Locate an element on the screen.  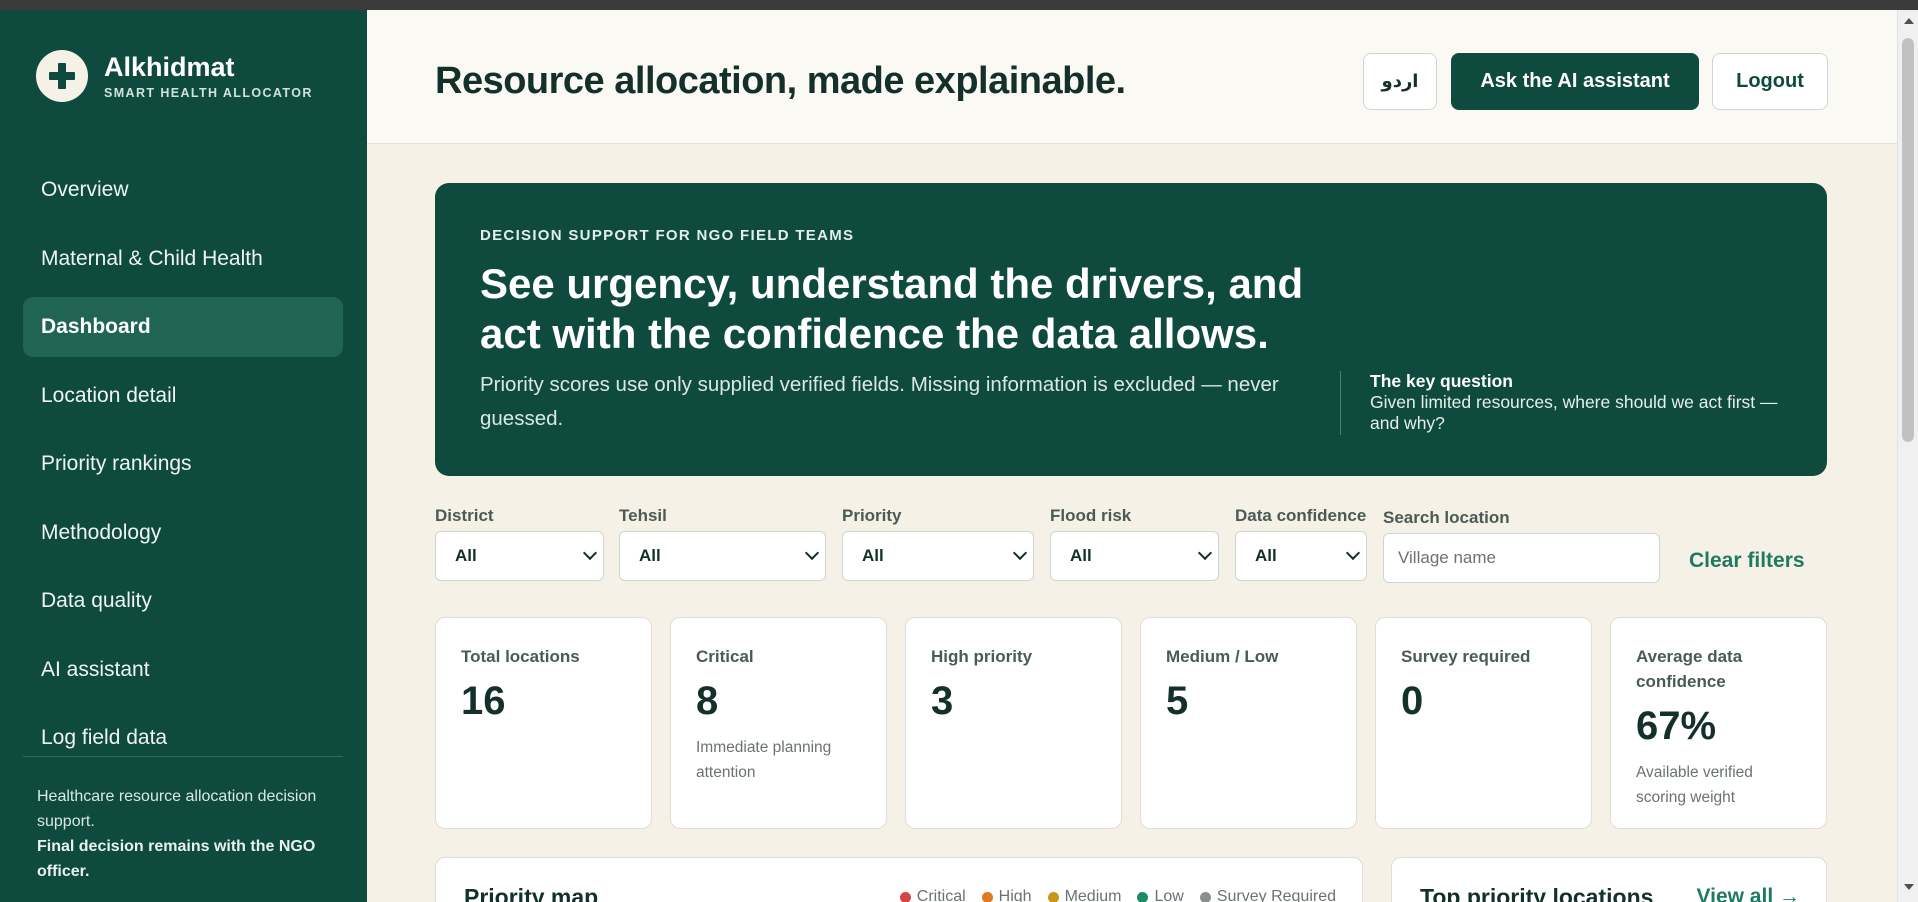
ask-ai-assistant-button: Ask the AI assistant is located at coordinates (1575, 81).